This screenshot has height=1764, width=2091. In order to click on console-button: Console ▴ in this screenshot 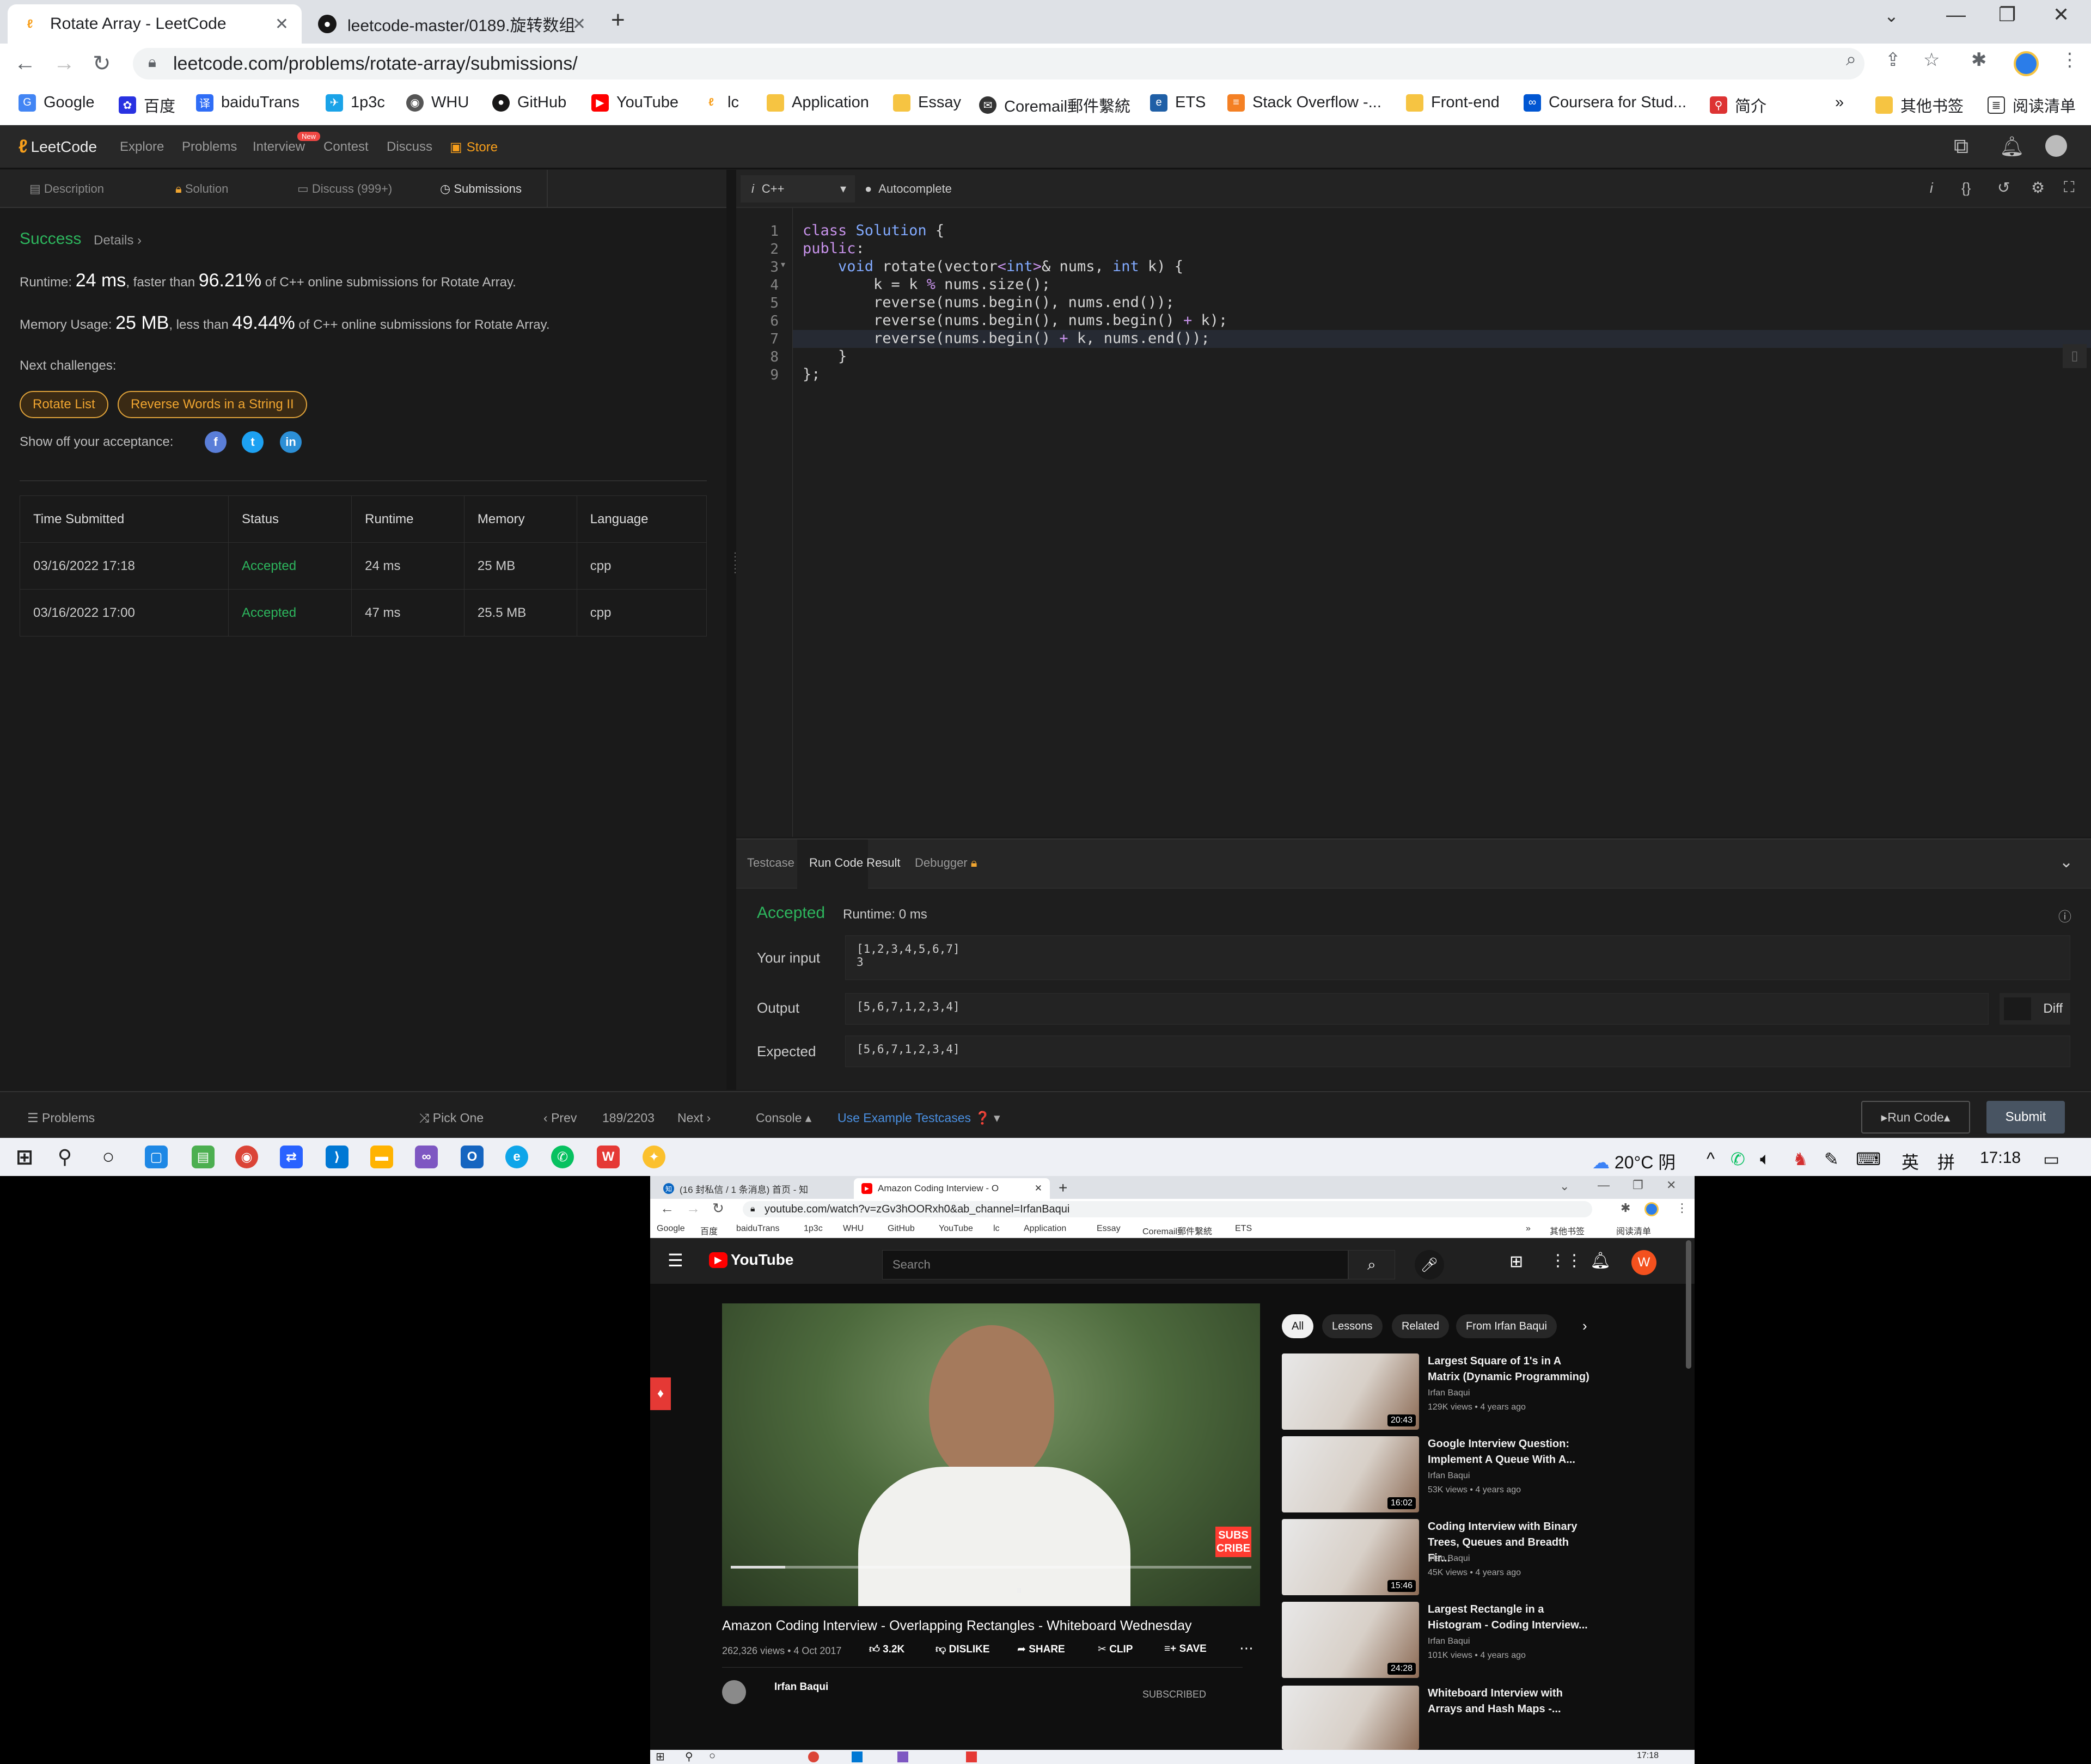, I will do `click(783, 1118)`.